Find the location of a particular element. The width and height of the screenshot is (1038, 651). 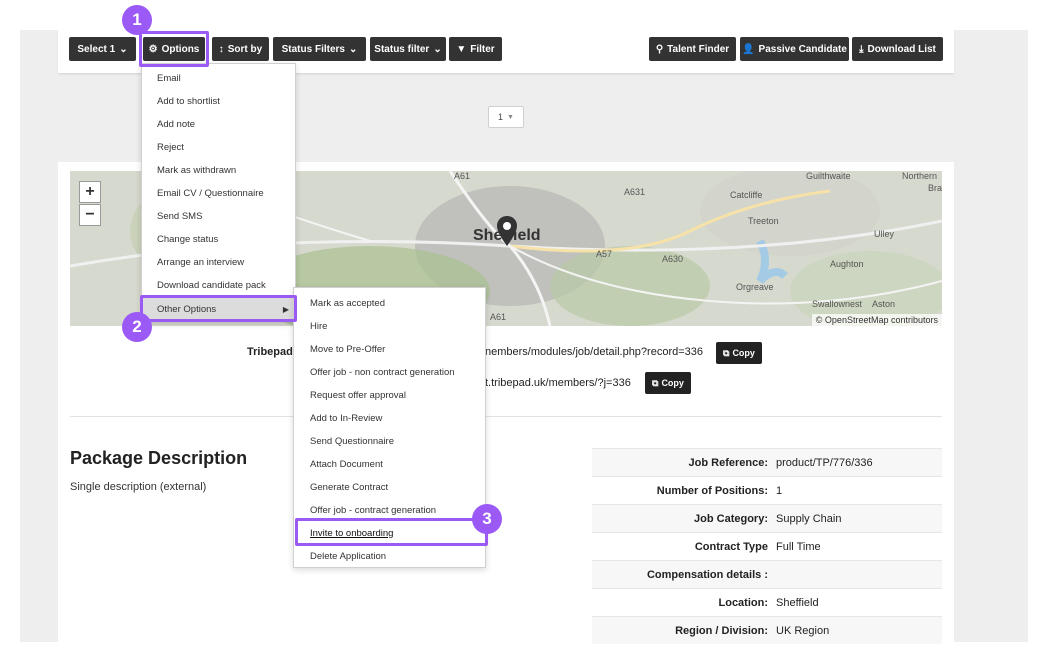

zoom-out-button: − is located at coordinates (90, 215).